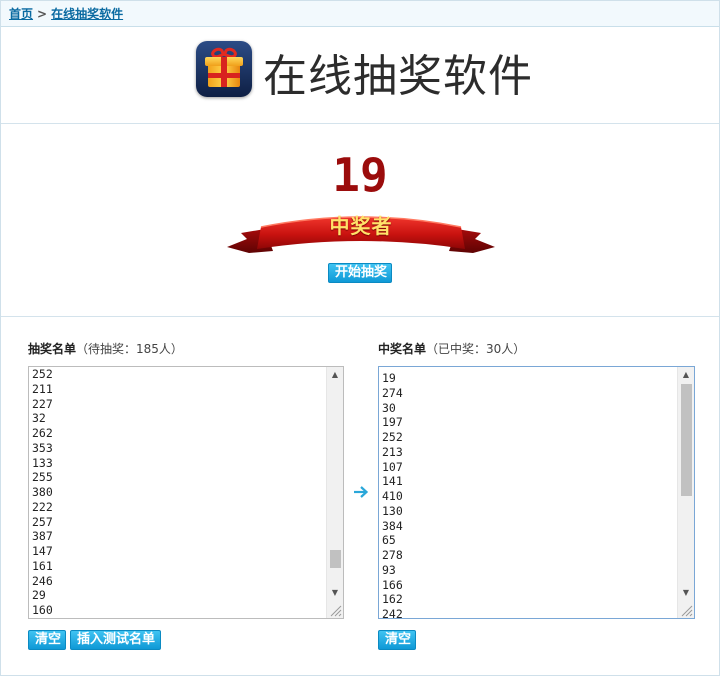  Describe the element at coordinates (389, 569) in the screenshot. I see `list-item: 93` at that location.